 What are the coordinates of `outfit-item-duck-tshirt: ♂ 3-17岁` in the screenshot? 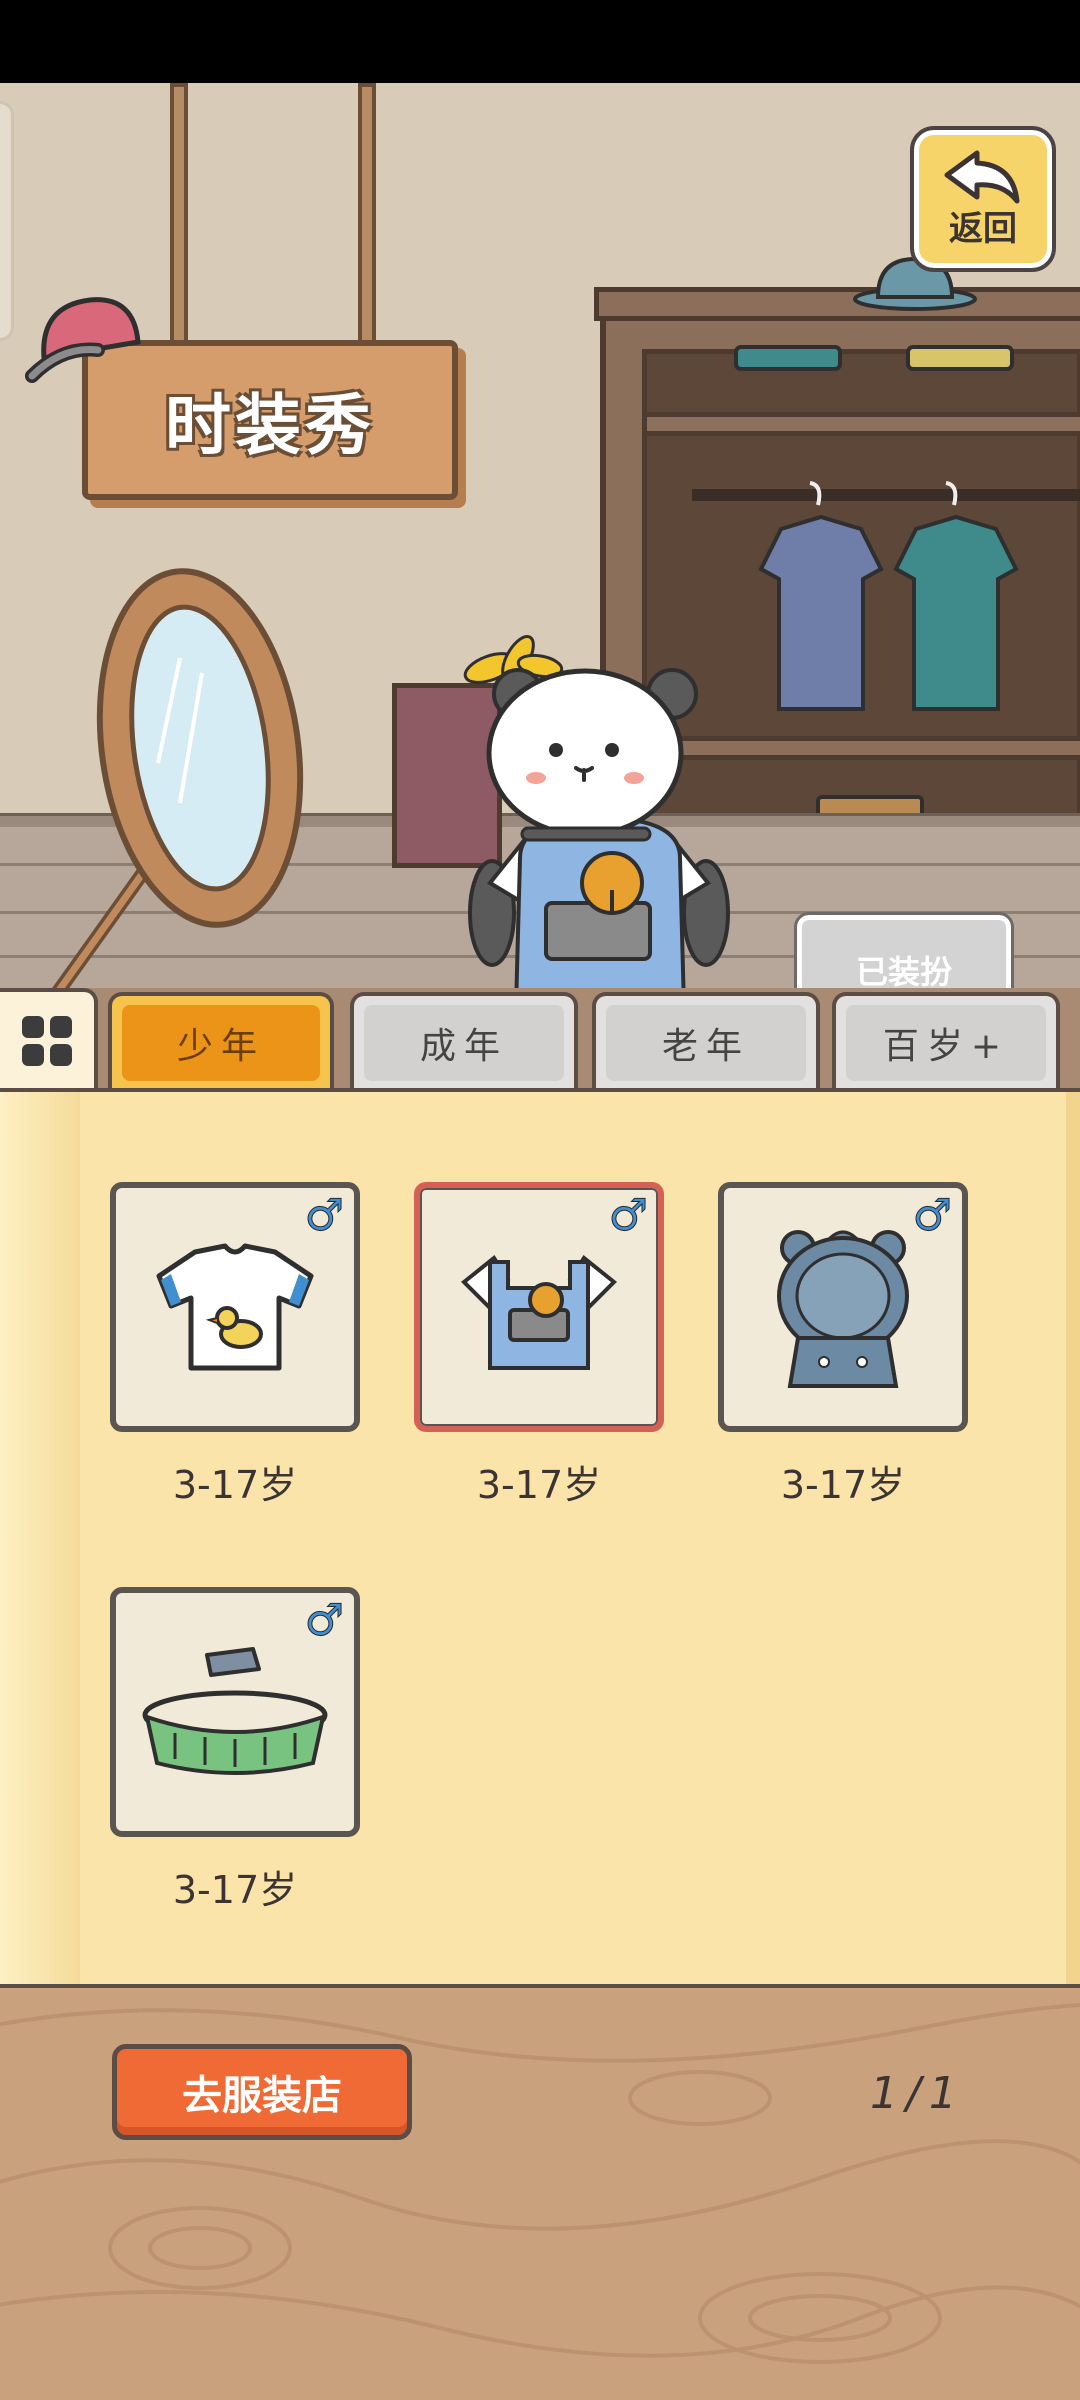 It's located at (235, 1345).